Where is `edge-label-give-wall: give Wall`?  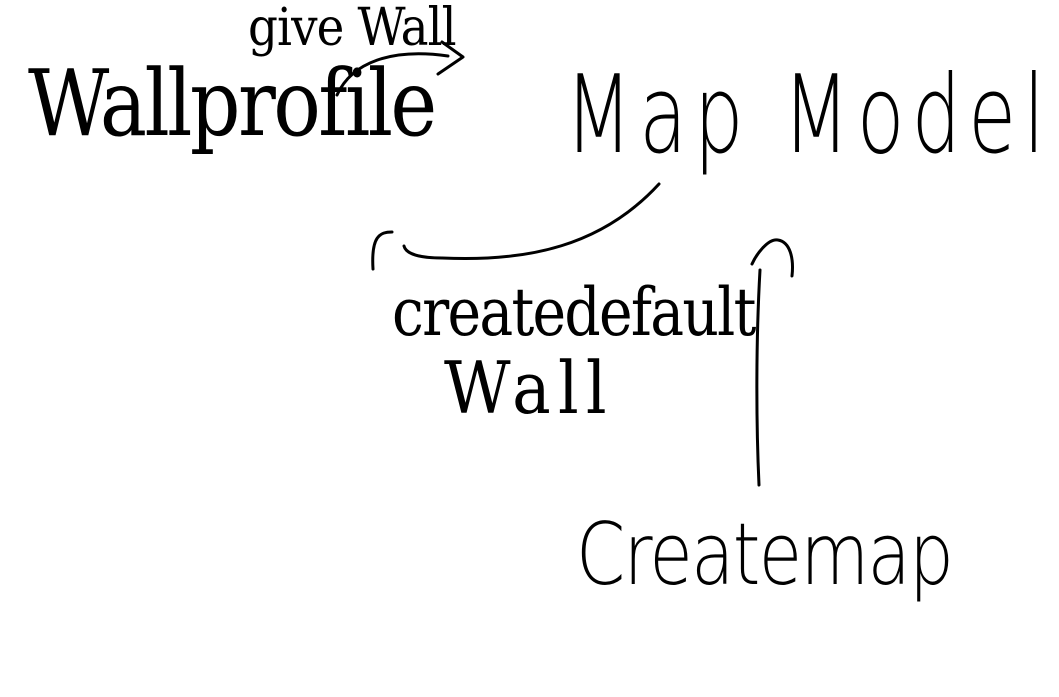
edge-label-give-wall: give Wall is located at coordinates (352, 29).